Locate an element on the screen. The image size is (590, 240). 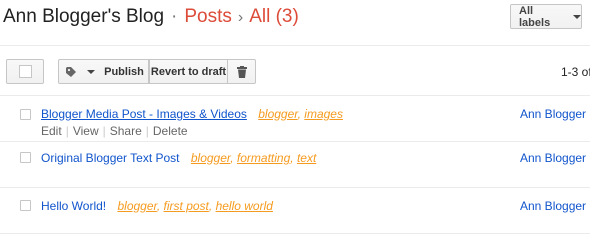
post-labels: blogger, first post, hello world is located at coordinates (195, 206).